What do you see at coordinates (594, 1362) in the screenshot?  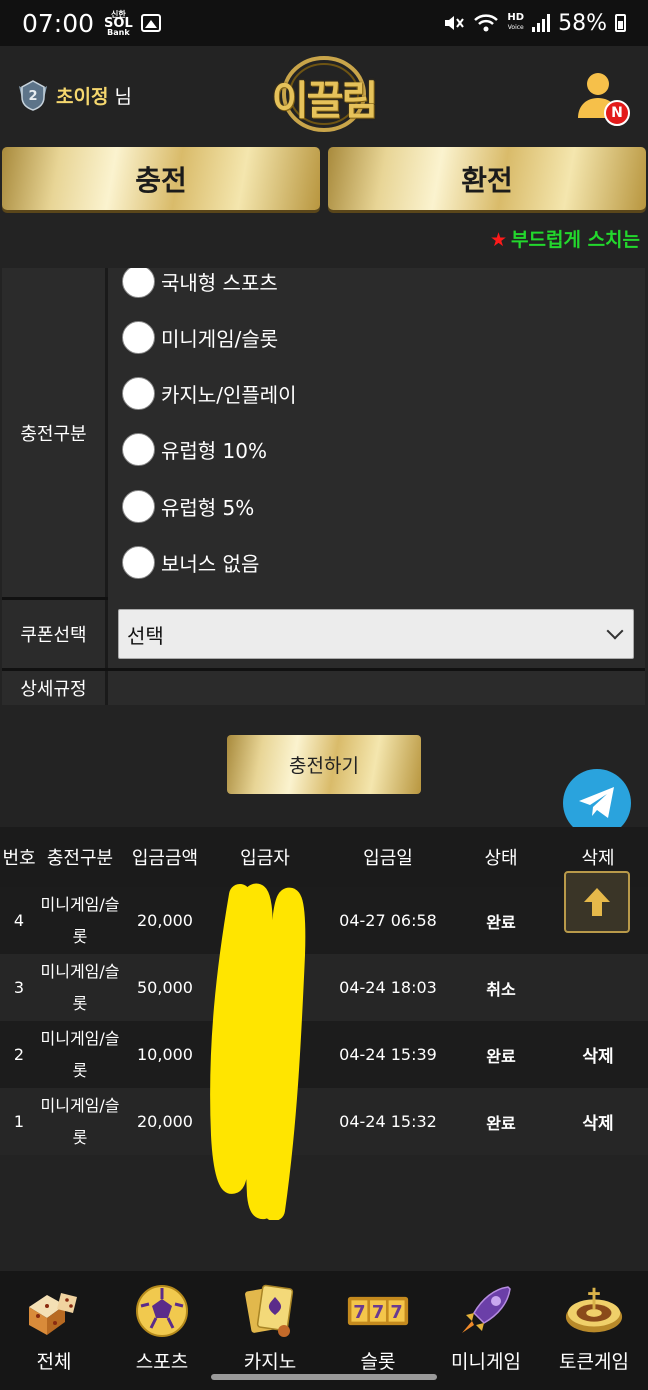 I see `nav-label: 토큰게임` at bounding box center [594, 1362].